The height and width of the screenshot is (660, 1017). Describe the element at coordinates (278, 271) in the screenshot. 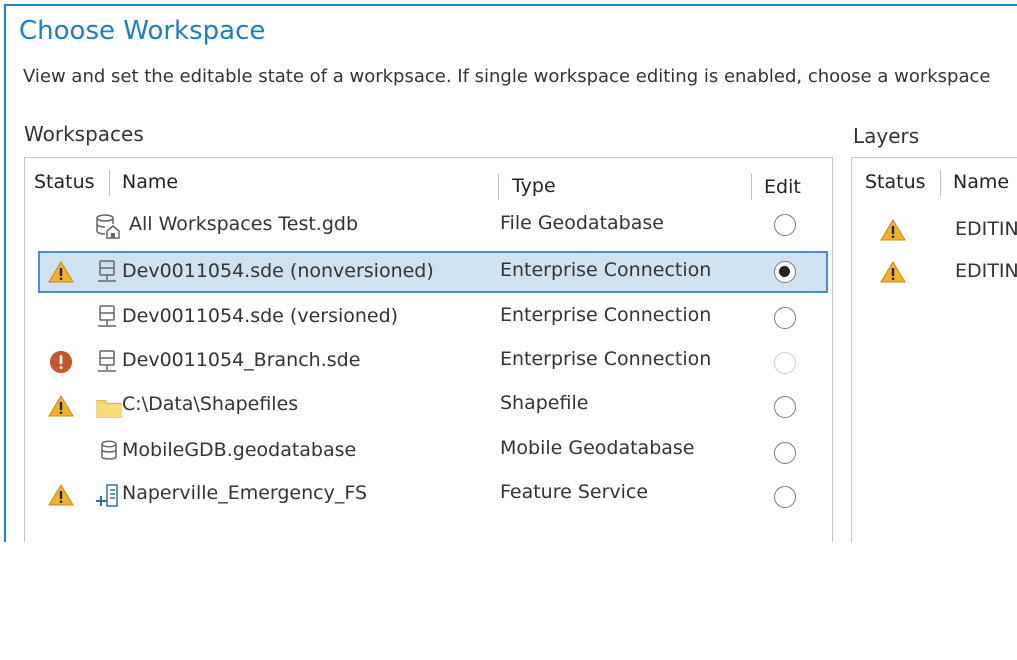

I see `workspace-name: Dev0011054.sde (nonversioned)` at that location.